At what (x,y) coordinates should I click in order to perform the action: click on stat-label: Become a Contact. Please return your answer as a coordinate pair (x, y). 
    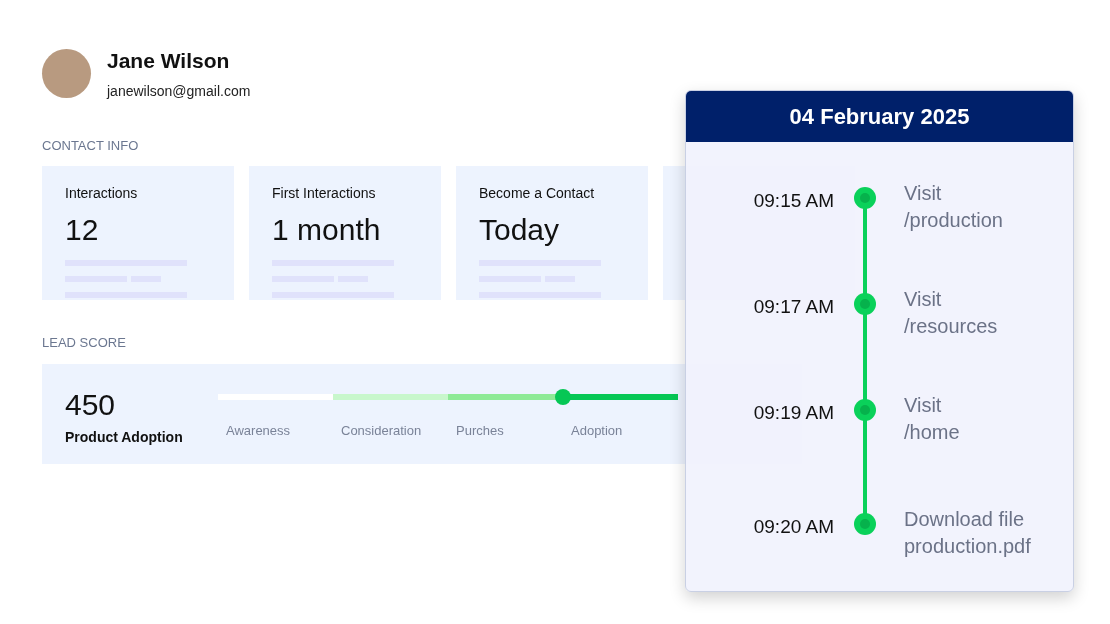
    Looking at the image, I should click on (537, 193).